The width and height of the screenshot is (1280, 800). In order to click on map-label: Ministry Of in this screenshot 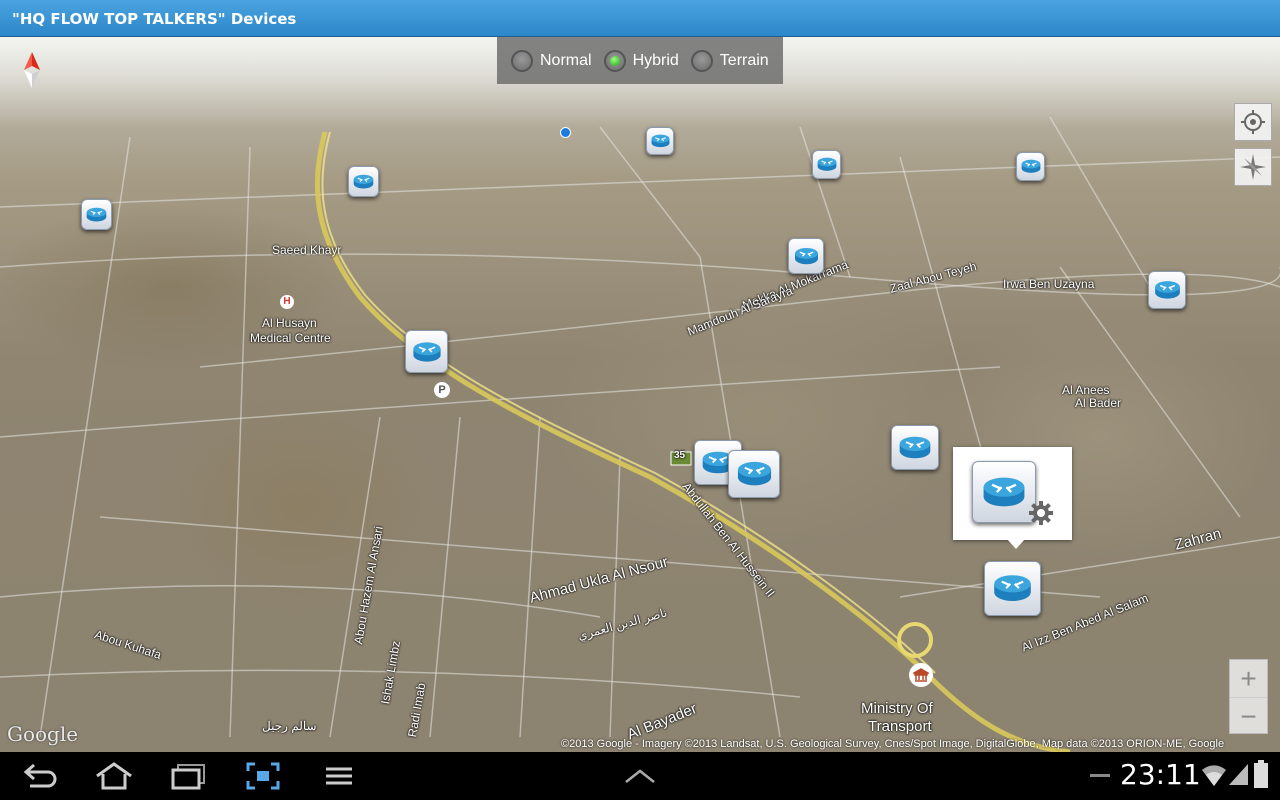, I will do `click(897, 708)`.